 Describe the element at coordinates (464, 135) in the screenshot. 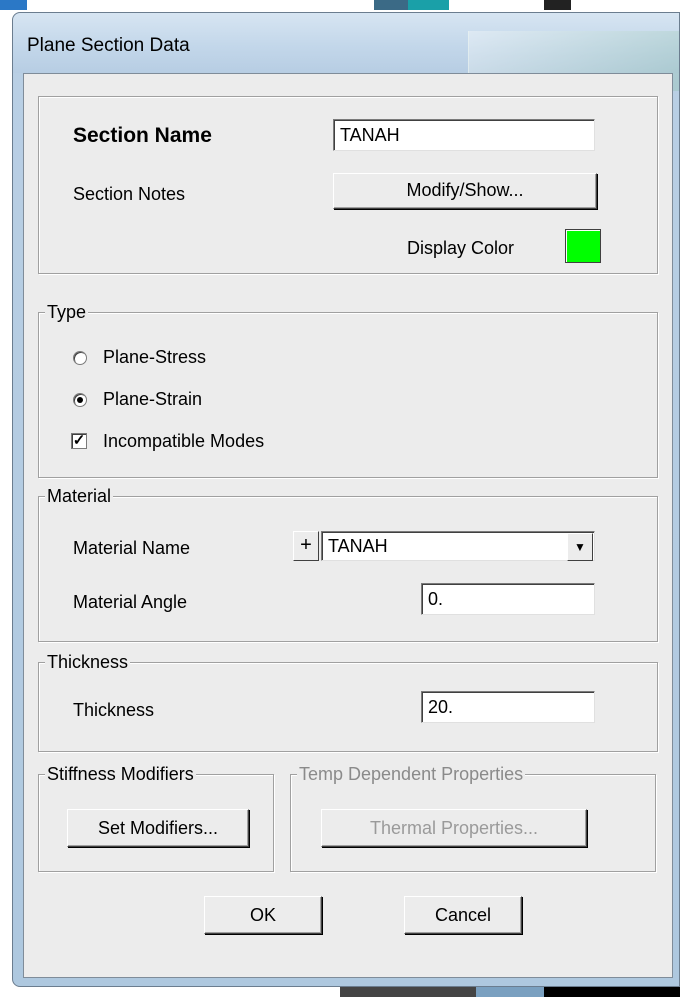

I see `section-name-input: TANAH` at that location.